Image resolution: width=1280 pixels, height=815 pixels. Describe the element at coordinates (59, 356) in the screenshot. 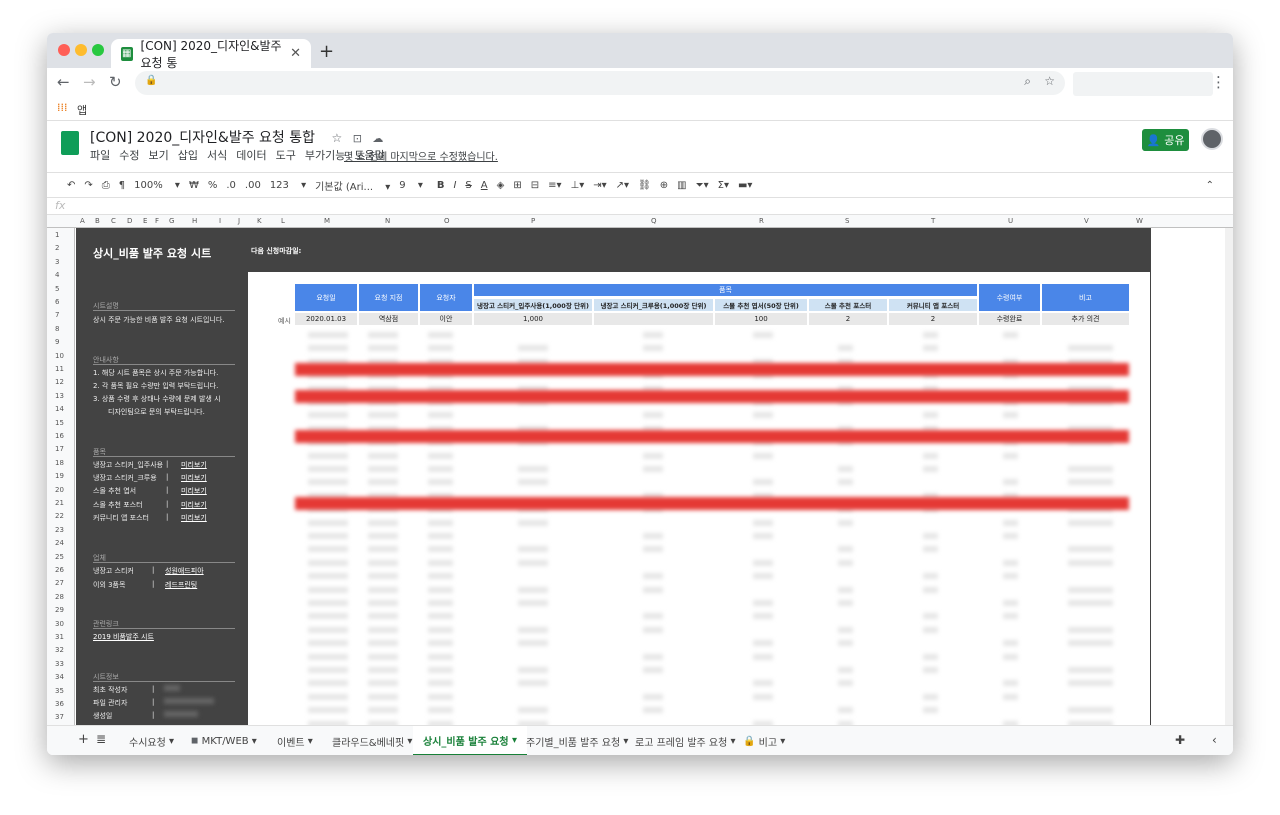

I see `row-number: 10` at that location.